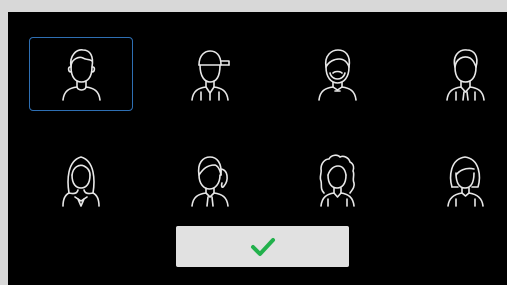 The height and width of the screenshot is (285, 507). I want to click on confirm-button, so click(262, 246).